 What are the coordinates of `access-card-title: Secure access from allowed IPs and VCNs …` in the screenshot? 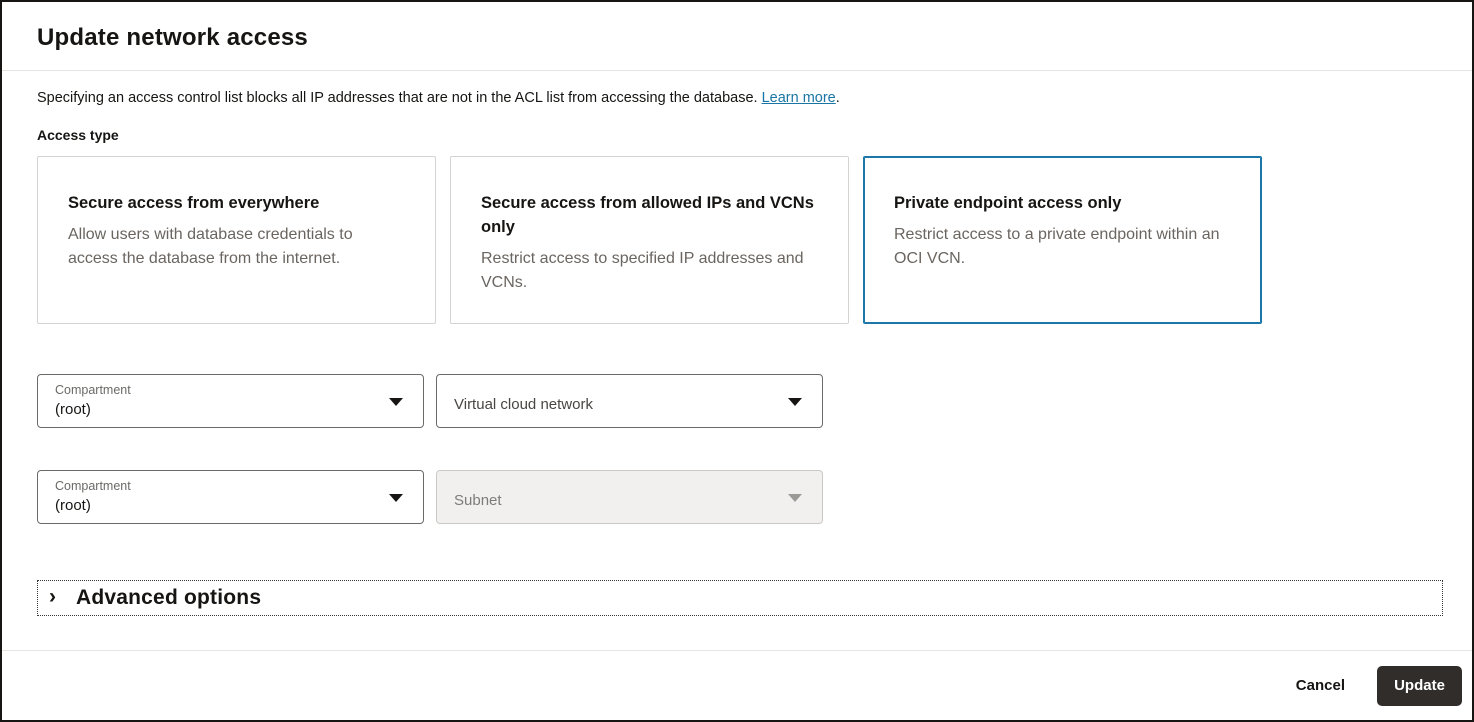 It's located at (647, 215).